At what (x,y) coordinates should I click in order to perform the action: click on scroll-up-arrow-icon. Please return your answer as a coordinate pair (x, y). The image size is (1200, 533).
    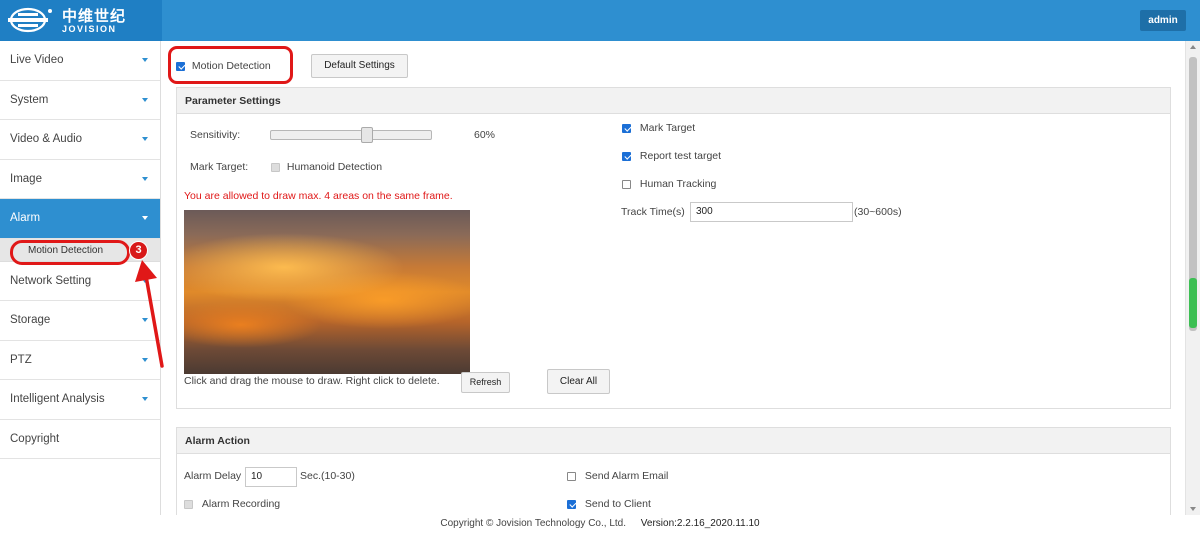
    Looking at the image, I should click on (1193, 47).